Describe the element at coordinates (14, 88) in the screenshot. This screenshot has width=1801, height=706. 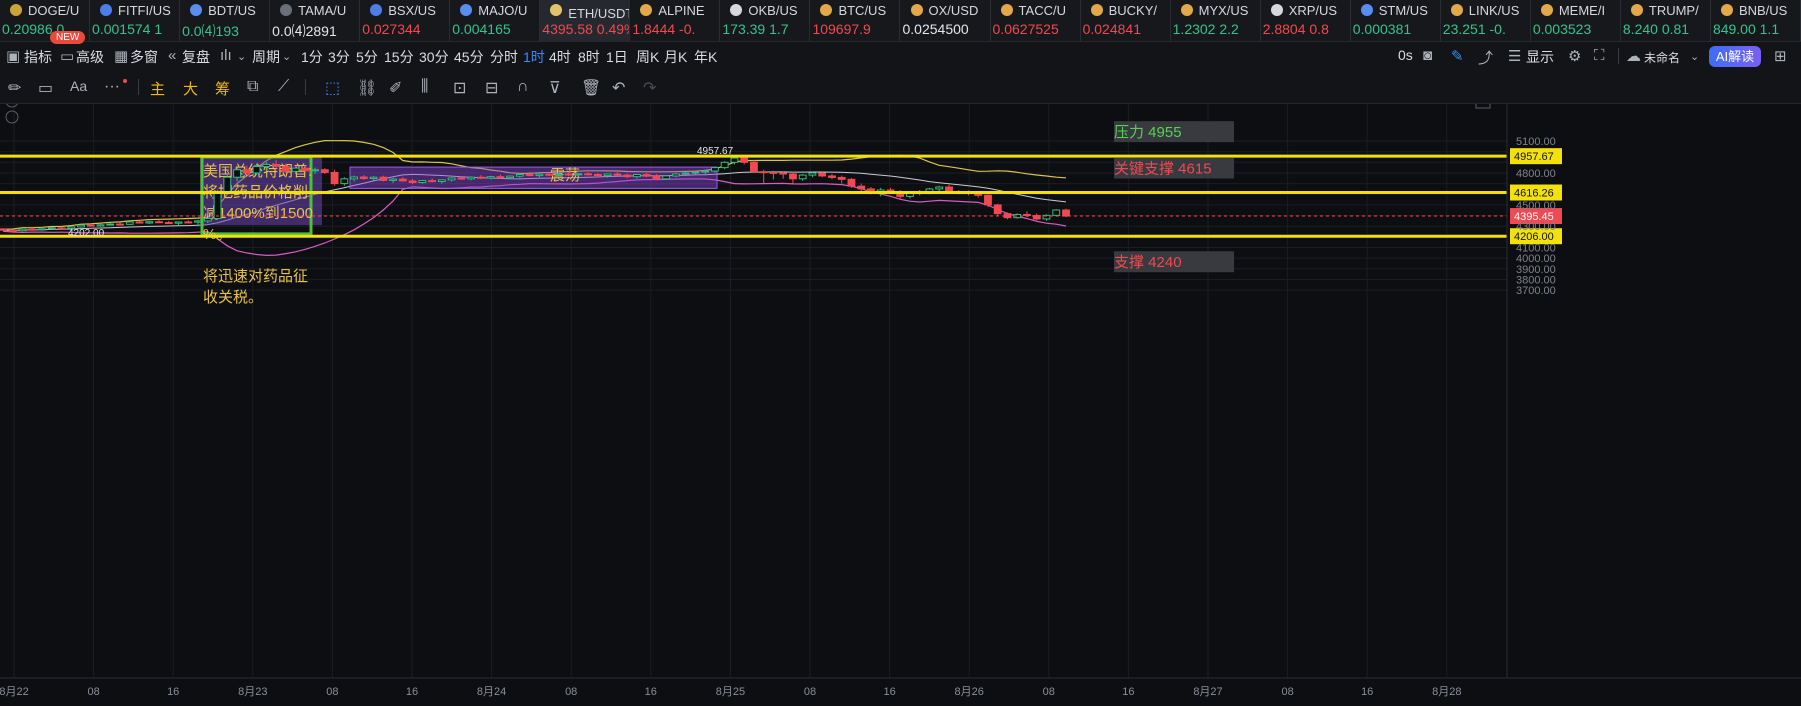
I see `pencil-icon: ✏` at that location.